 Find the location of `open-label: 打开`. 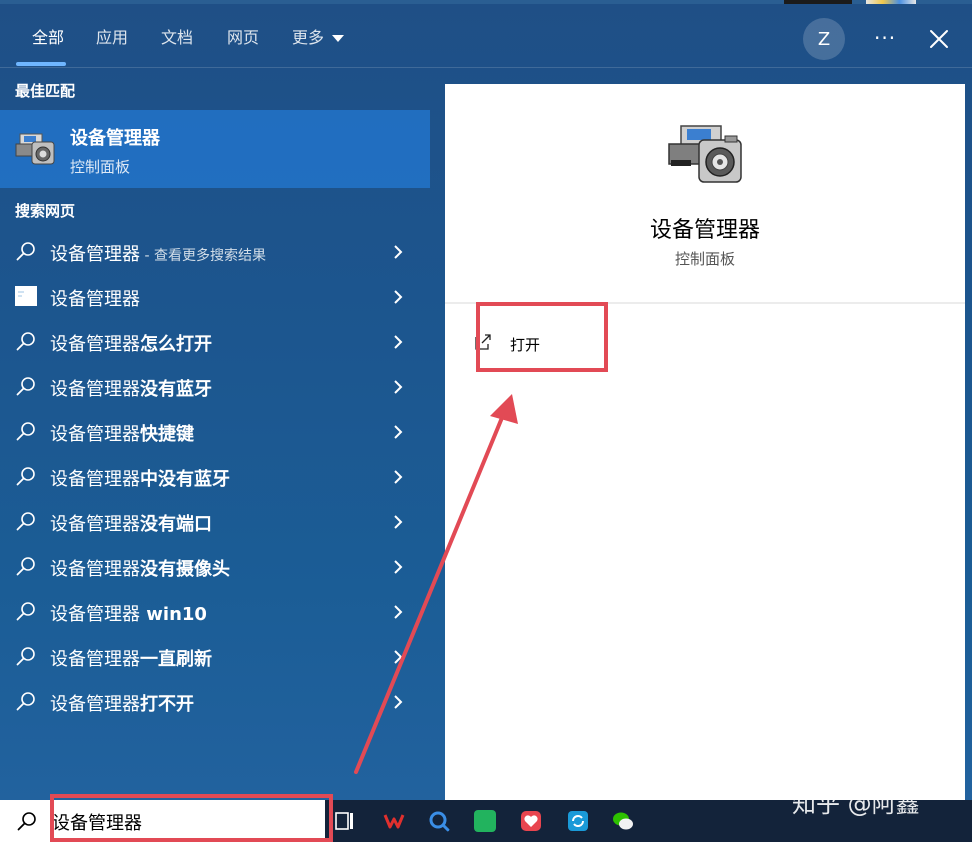

open-label: 打开 is located at coordinates (525, 345).